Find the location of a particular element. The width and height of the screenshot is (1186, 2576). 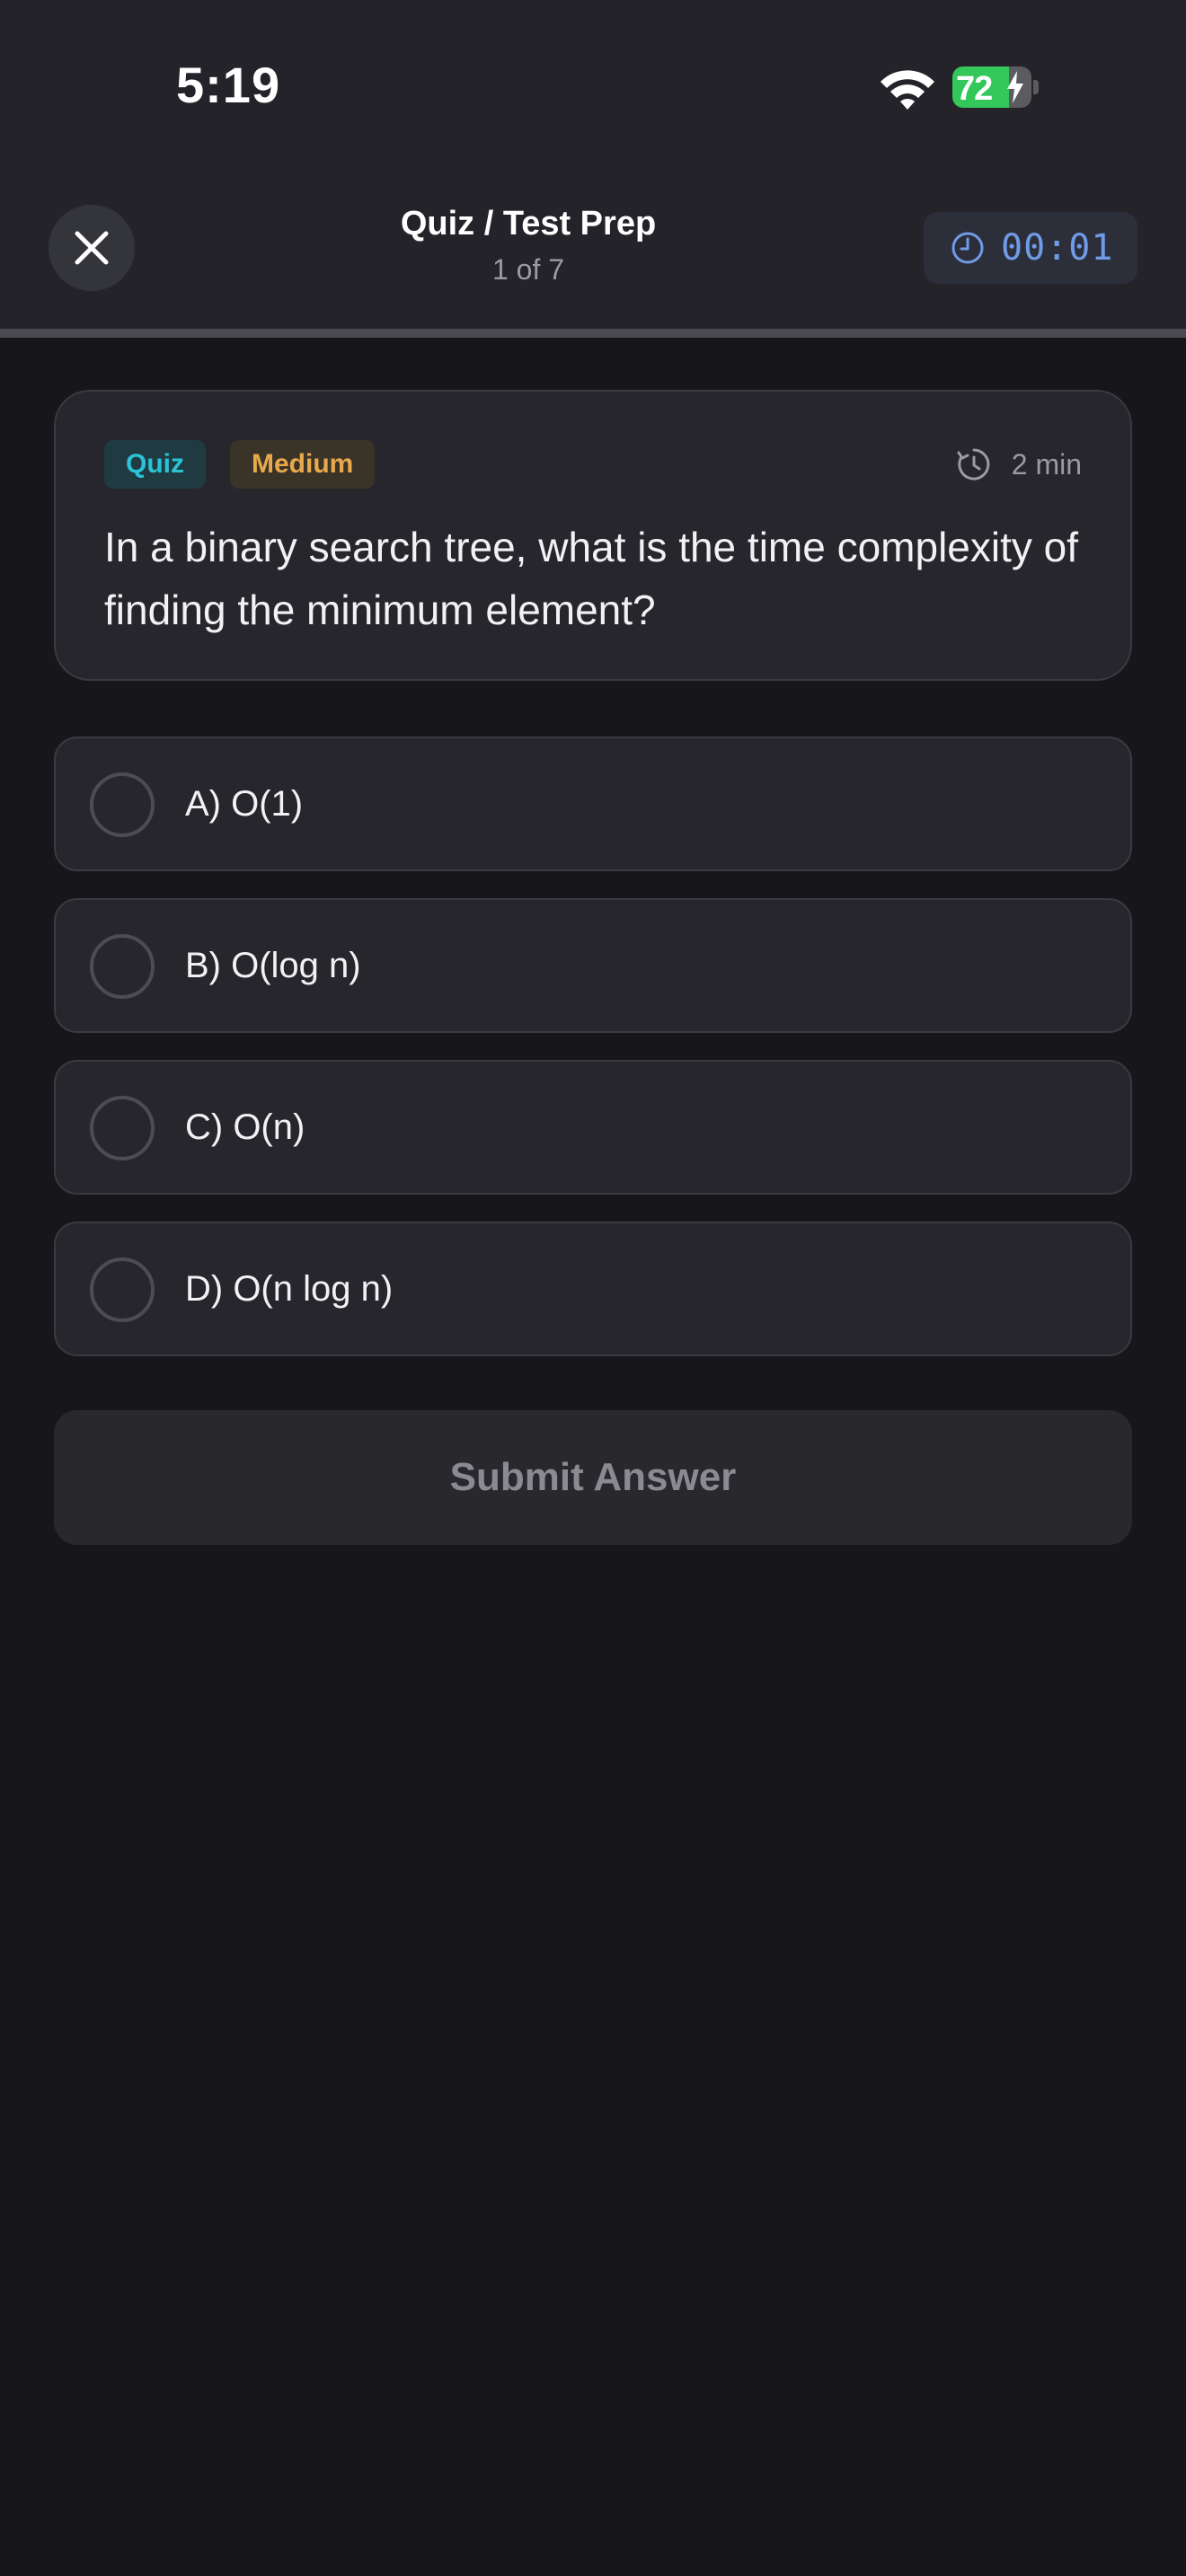

stopwatch-icon is located at coordinates (973, 464).